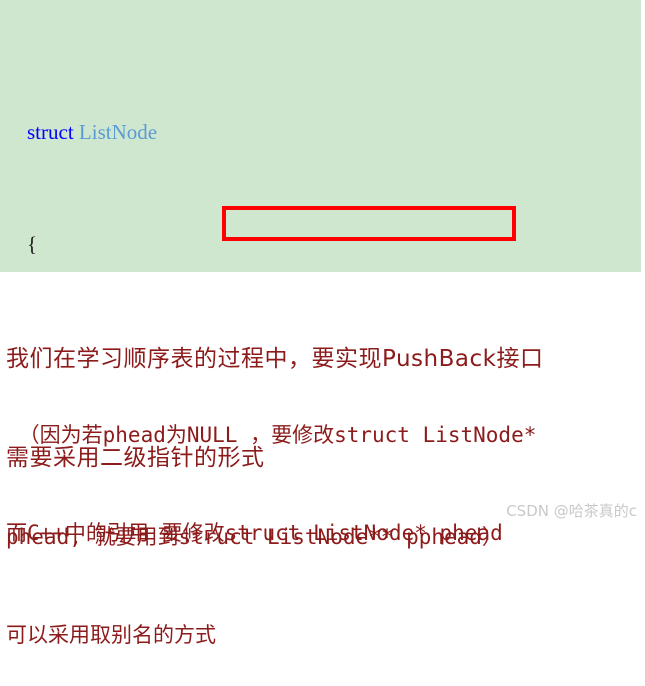 Image resolution: width=645 pixels, height=686 pixels. Describe the element at coordinates (50, 132) in the screenshot. I see `code-token-keyword: struct` at that location.